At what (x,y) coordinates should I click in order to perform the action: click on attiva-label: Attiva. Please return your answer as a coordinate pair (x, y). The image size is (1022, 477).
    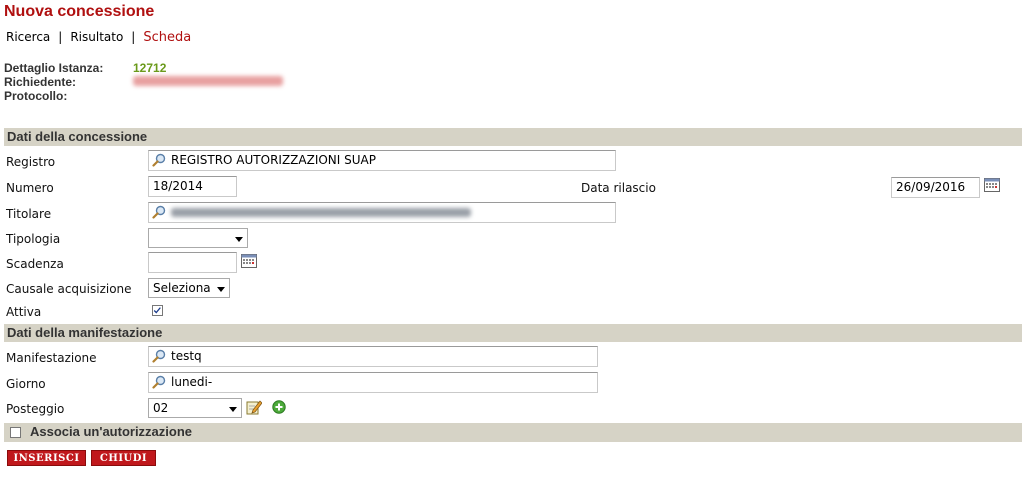
    Looking at the image, I should click on (24, 312).